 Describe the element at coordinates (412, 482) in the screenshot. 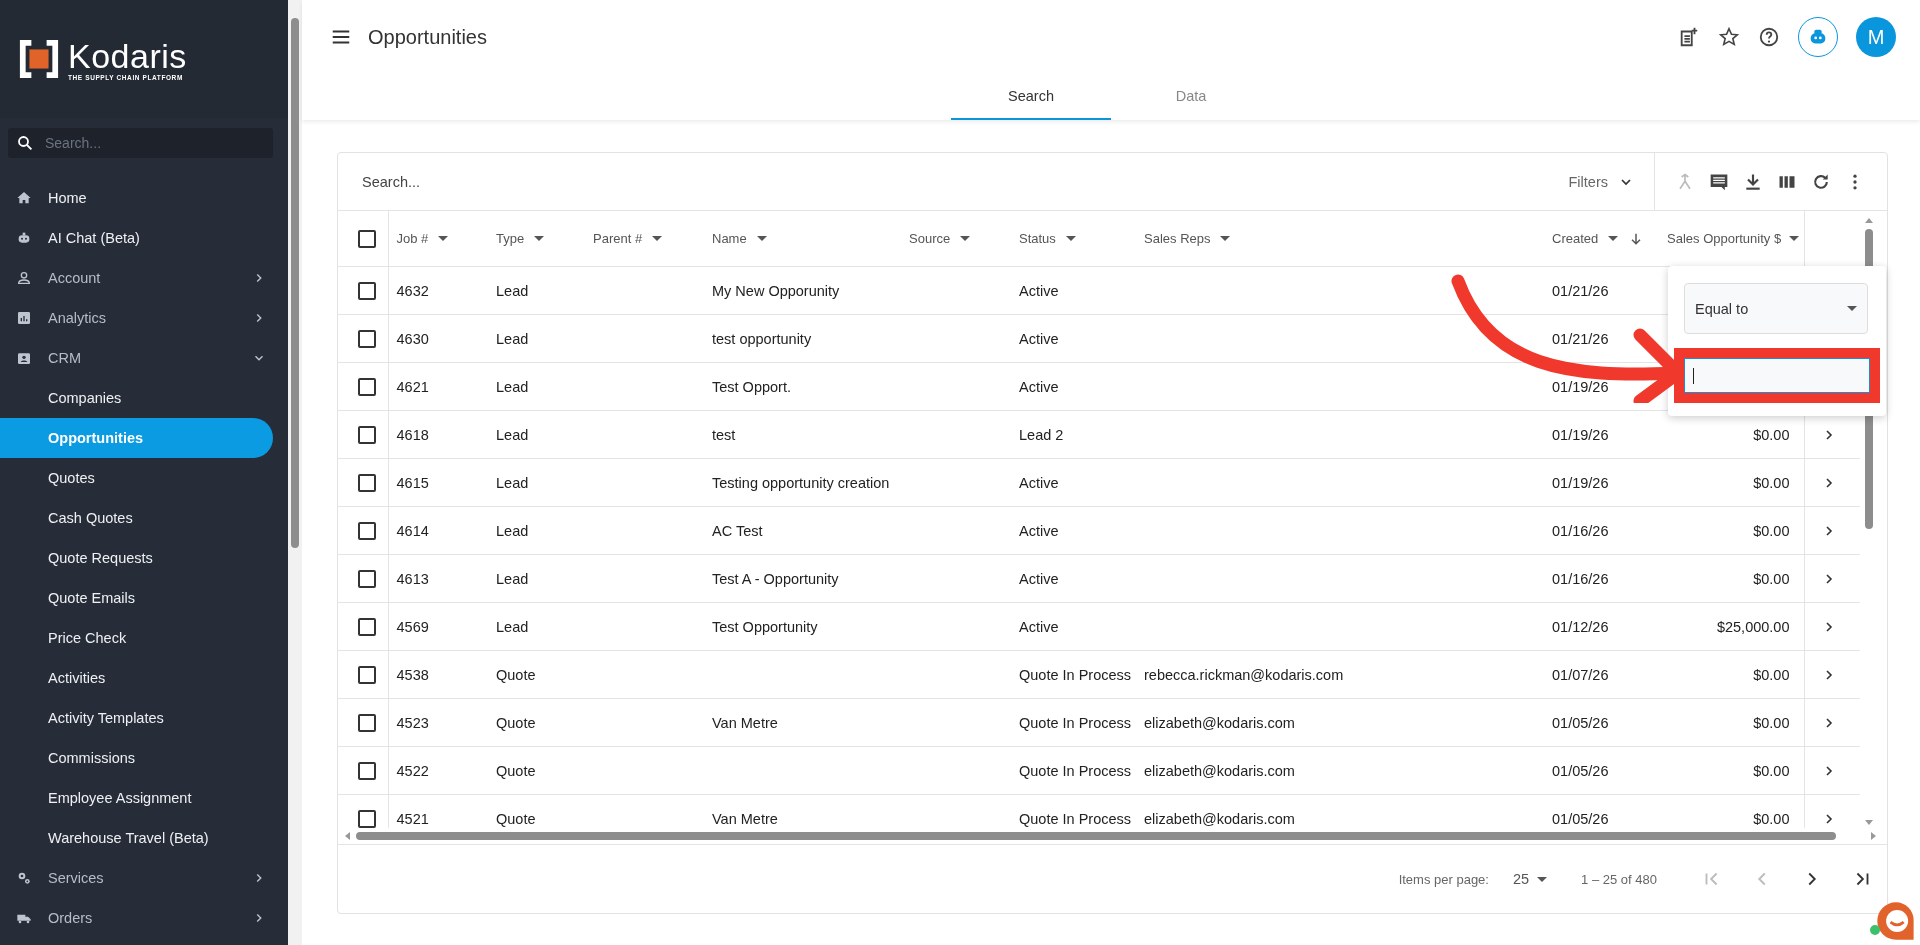

I see `table-cell: 4615` at that location.